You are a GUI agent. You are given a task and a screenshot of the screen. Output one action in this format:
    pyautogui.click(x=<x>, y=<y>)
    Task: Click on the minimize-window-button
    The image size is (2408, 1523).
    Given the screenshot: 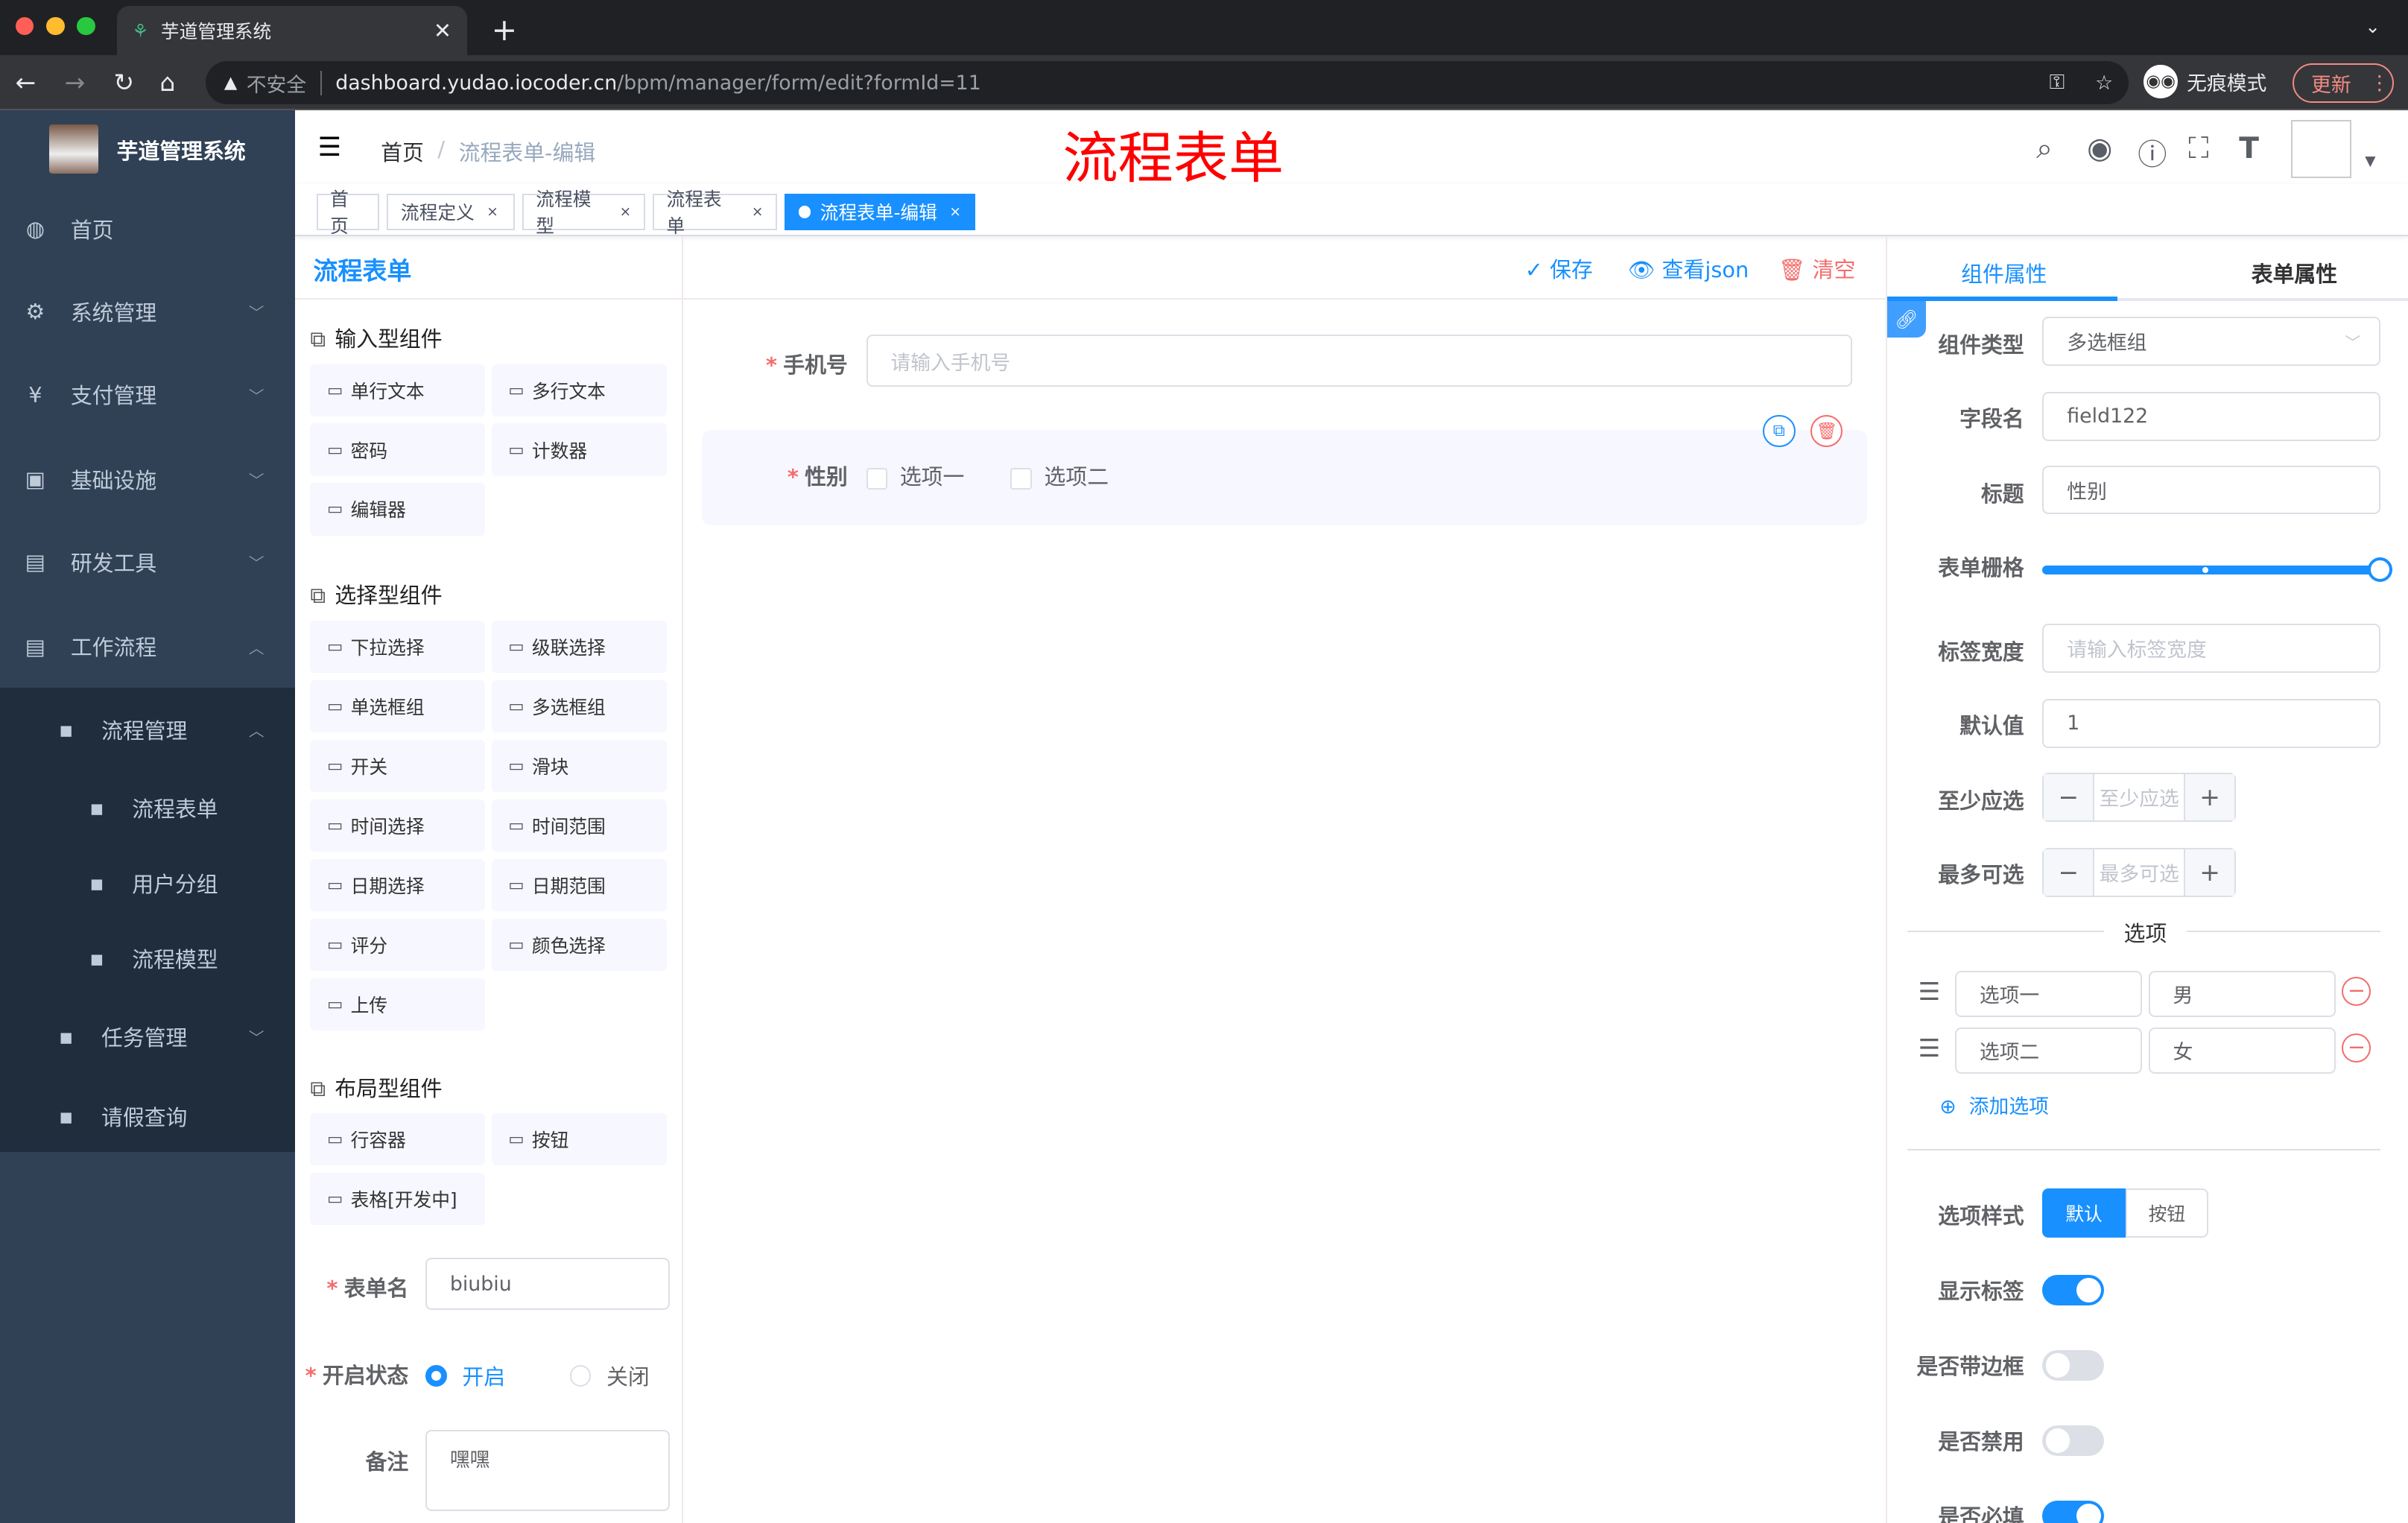 What is the action you would take?
    pyautogui.click(x=55, y=26)
    